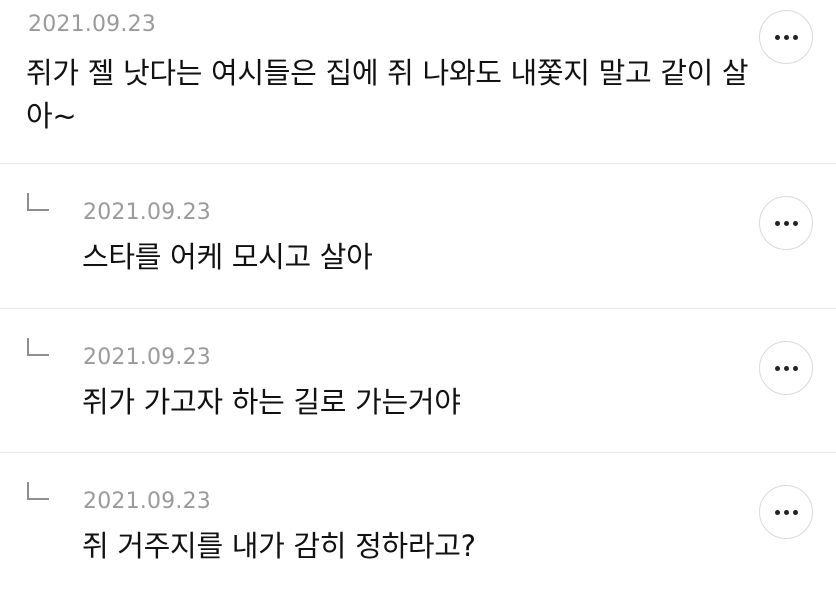 This screenshot has width=836, height=593. Describe the element at coordinates (279, 546) in the screenshot. I see `comment-text: 쥐 거주지를 내가 감히 정하라고?` at that location.